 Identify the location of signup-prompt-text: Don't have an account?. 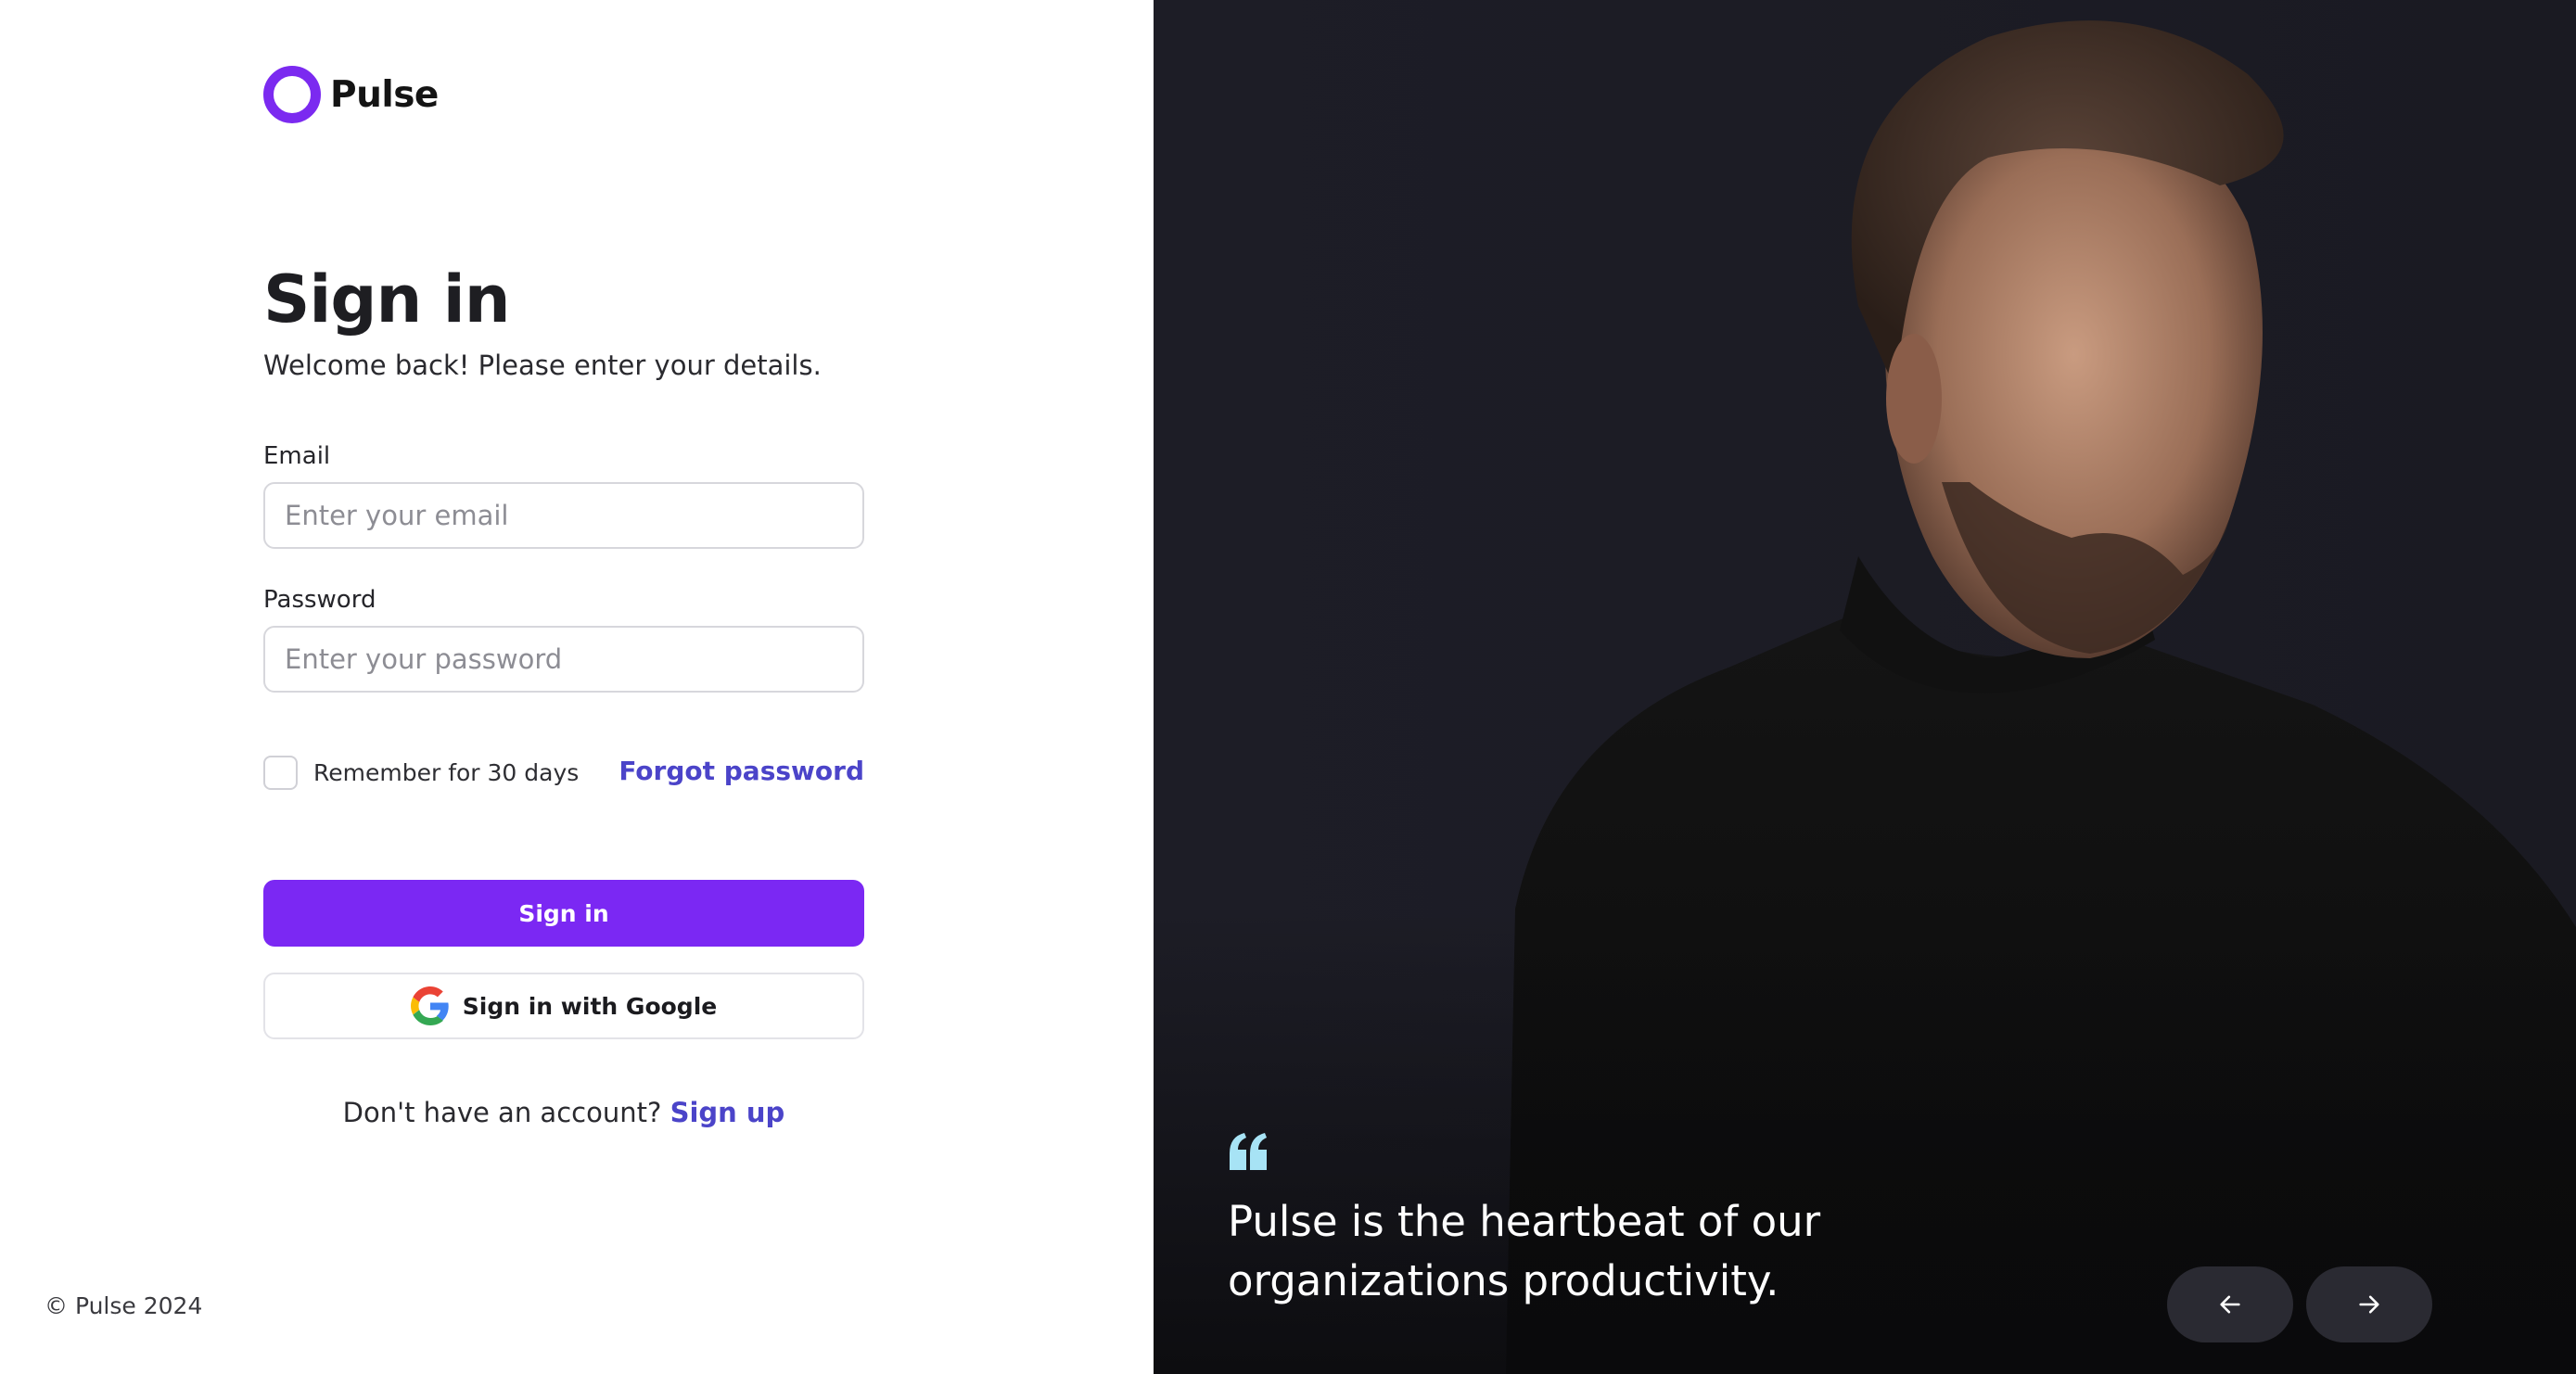
(502, 1112).